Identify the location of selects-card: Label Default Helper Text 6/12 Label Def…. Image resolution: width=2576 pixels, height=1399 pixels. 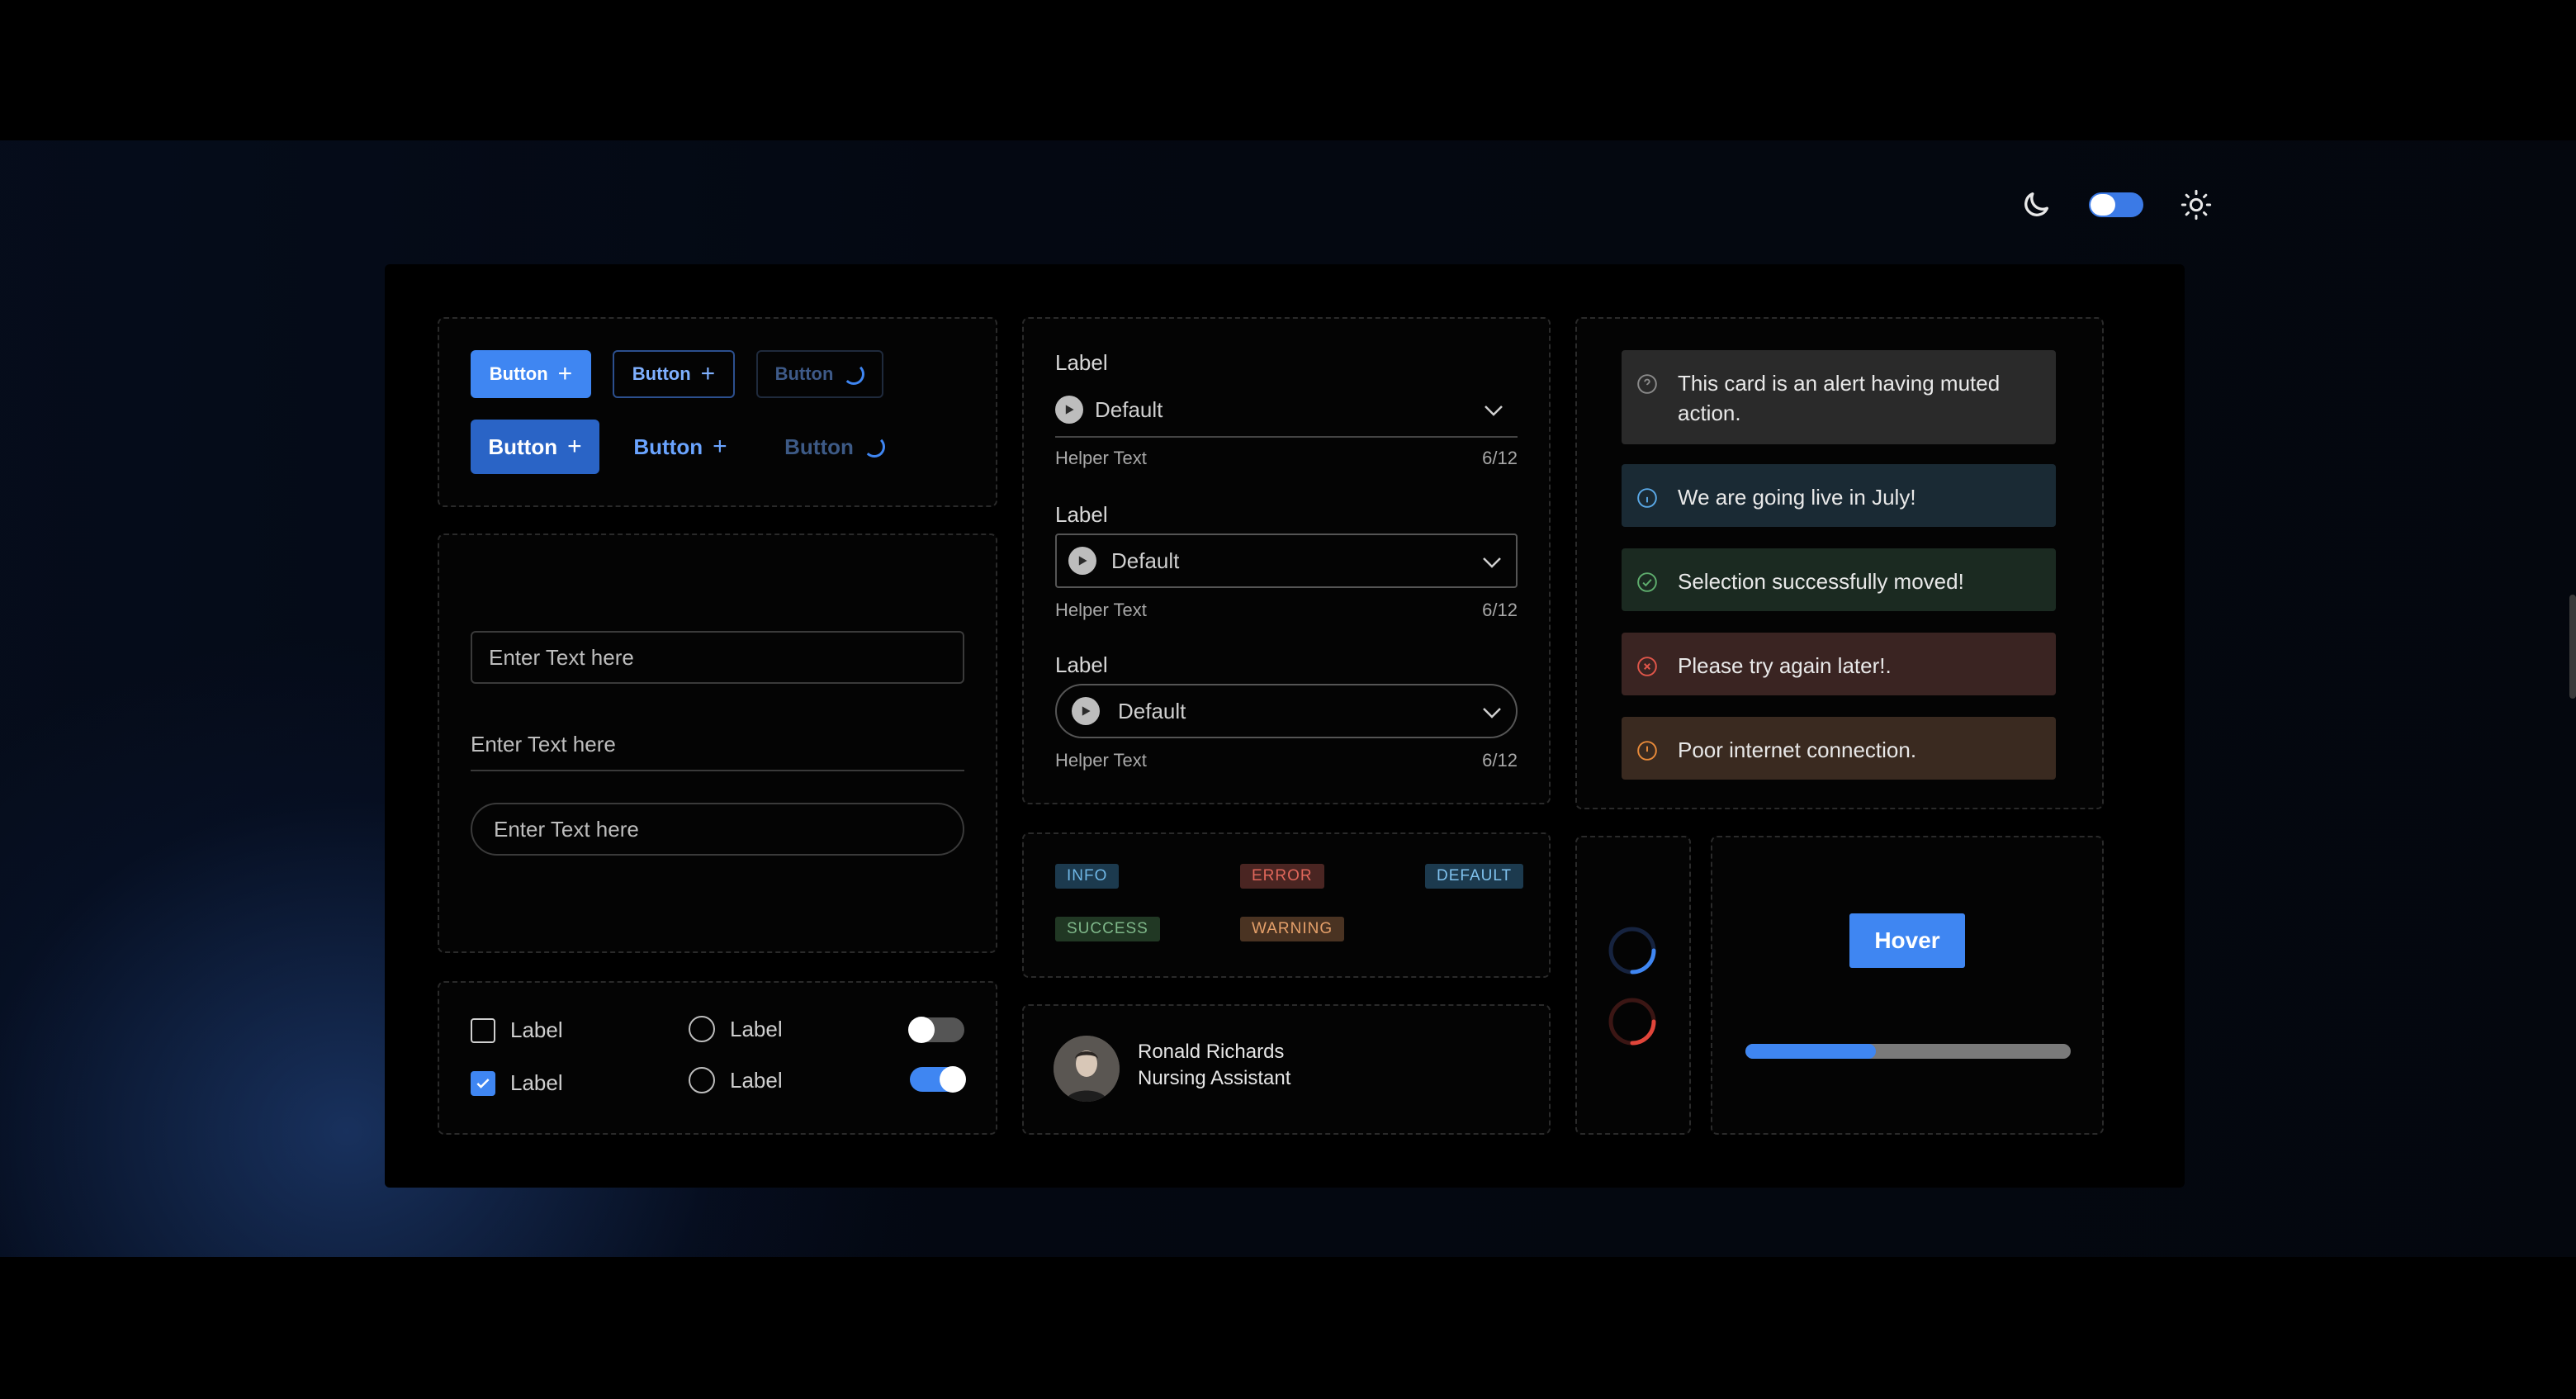
(1286, 561).